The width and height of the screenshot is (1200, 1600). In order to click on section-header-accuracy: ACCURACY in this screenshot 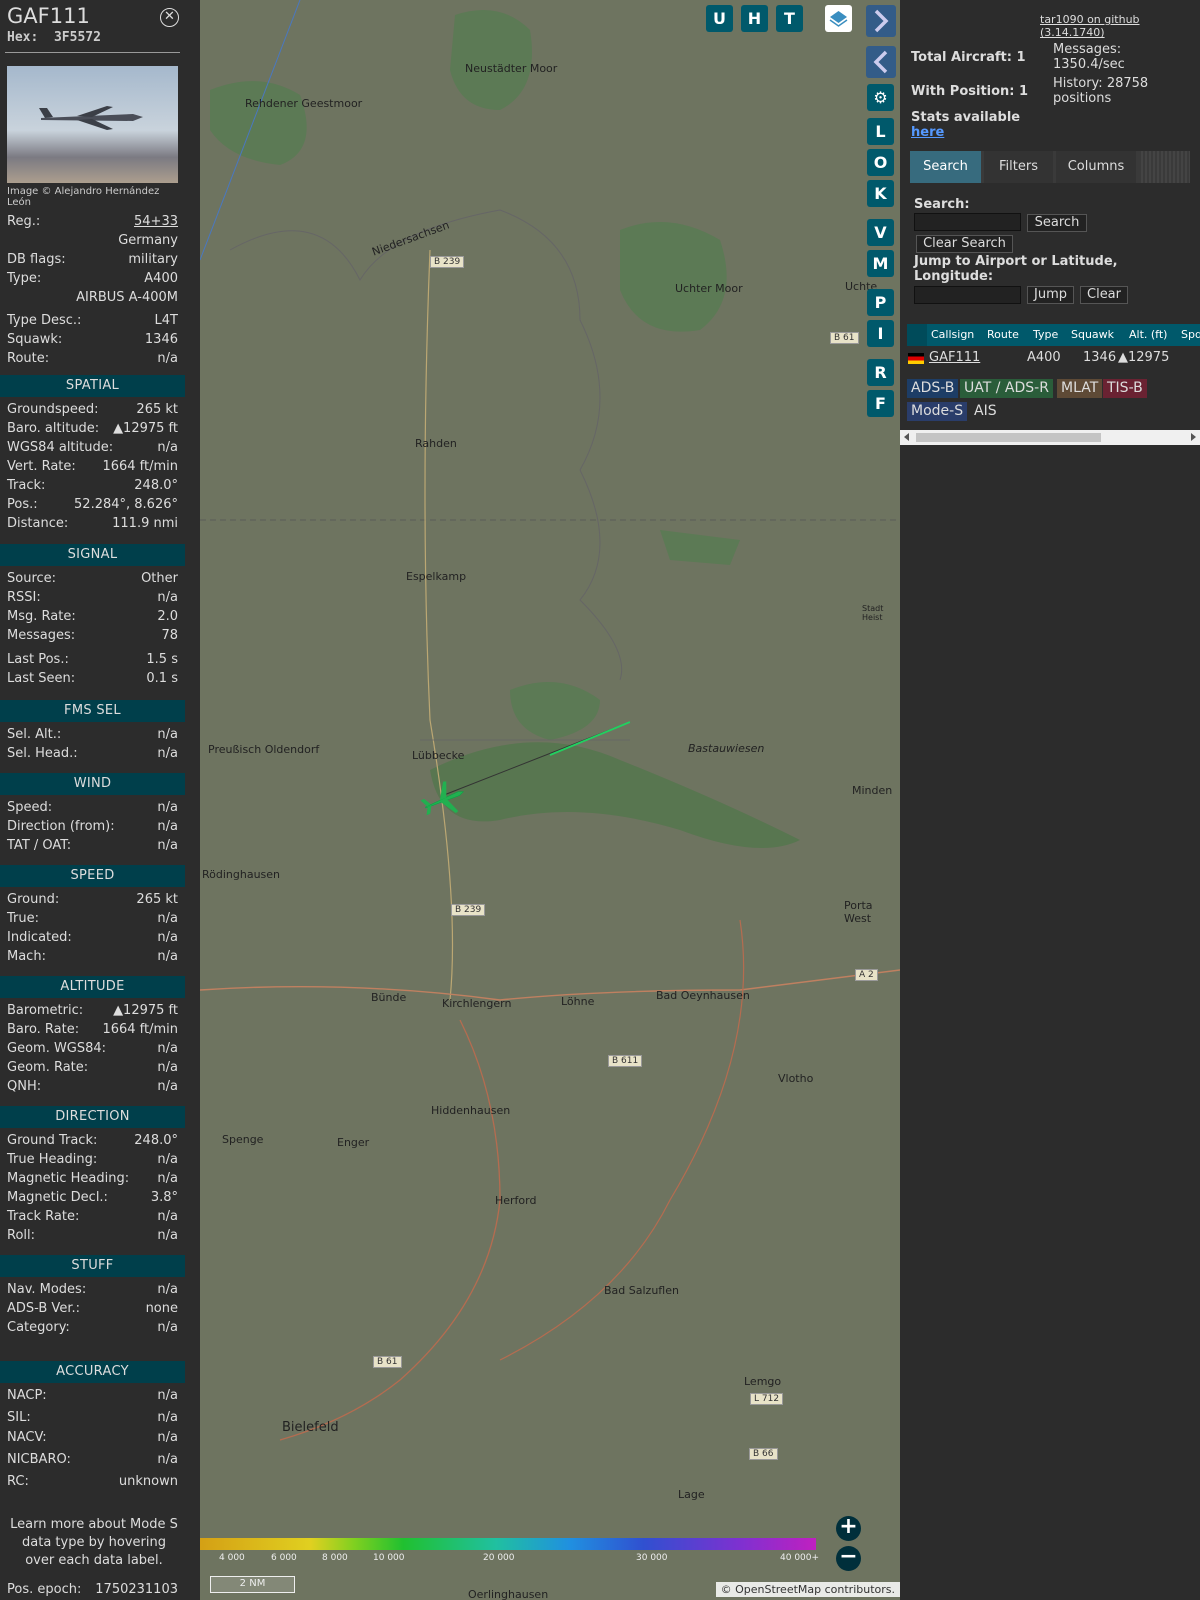, I will do `click(92, 1372)`.